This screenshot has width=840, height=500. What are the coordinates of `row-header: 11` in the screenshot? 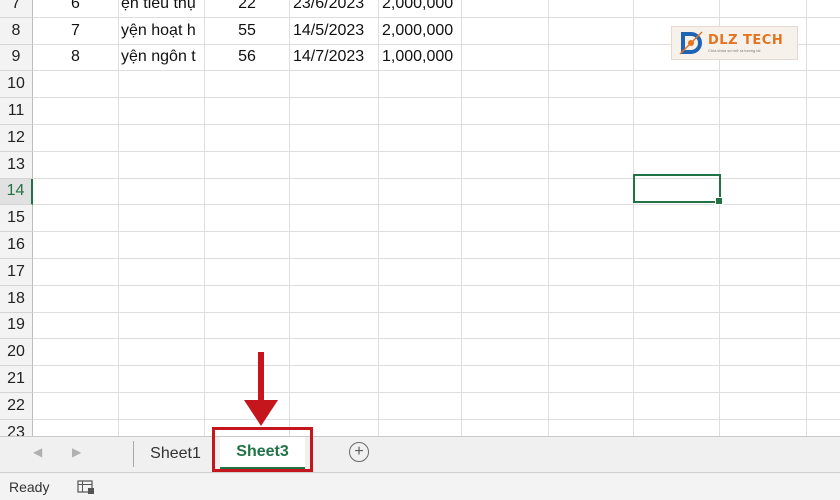 It's located at (16, 111).